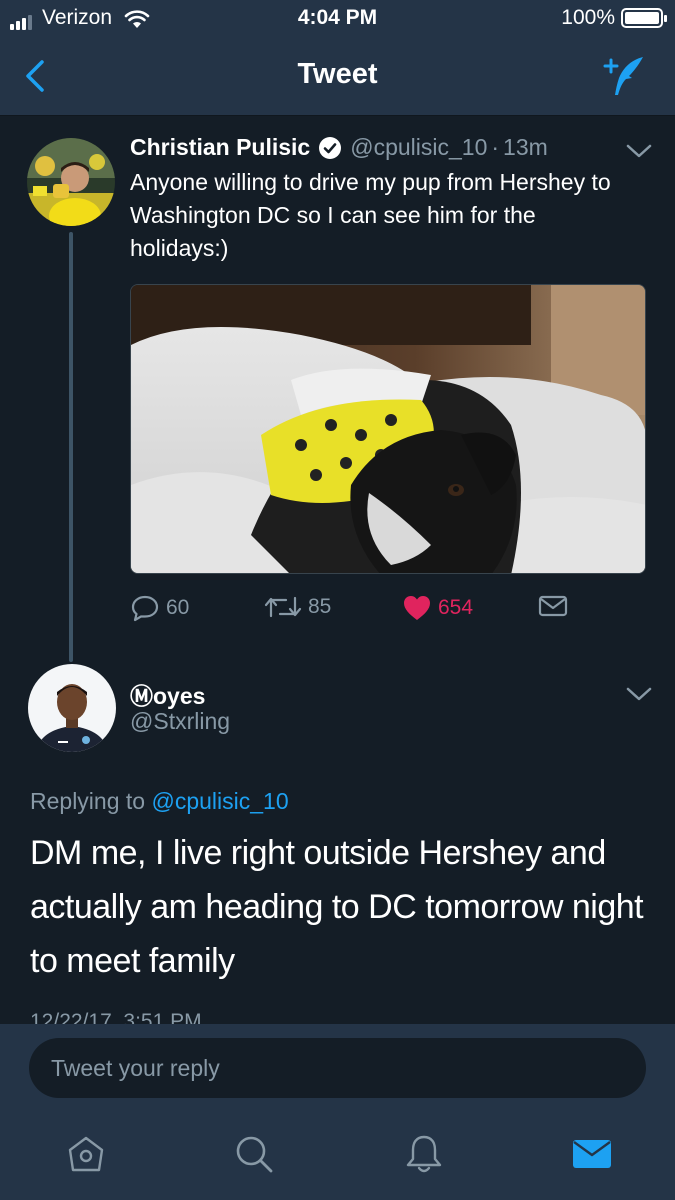 Image resolution: width=675 pixels, height=1200 pixels. I want to click on reply-count: 60, so click(178, 607).